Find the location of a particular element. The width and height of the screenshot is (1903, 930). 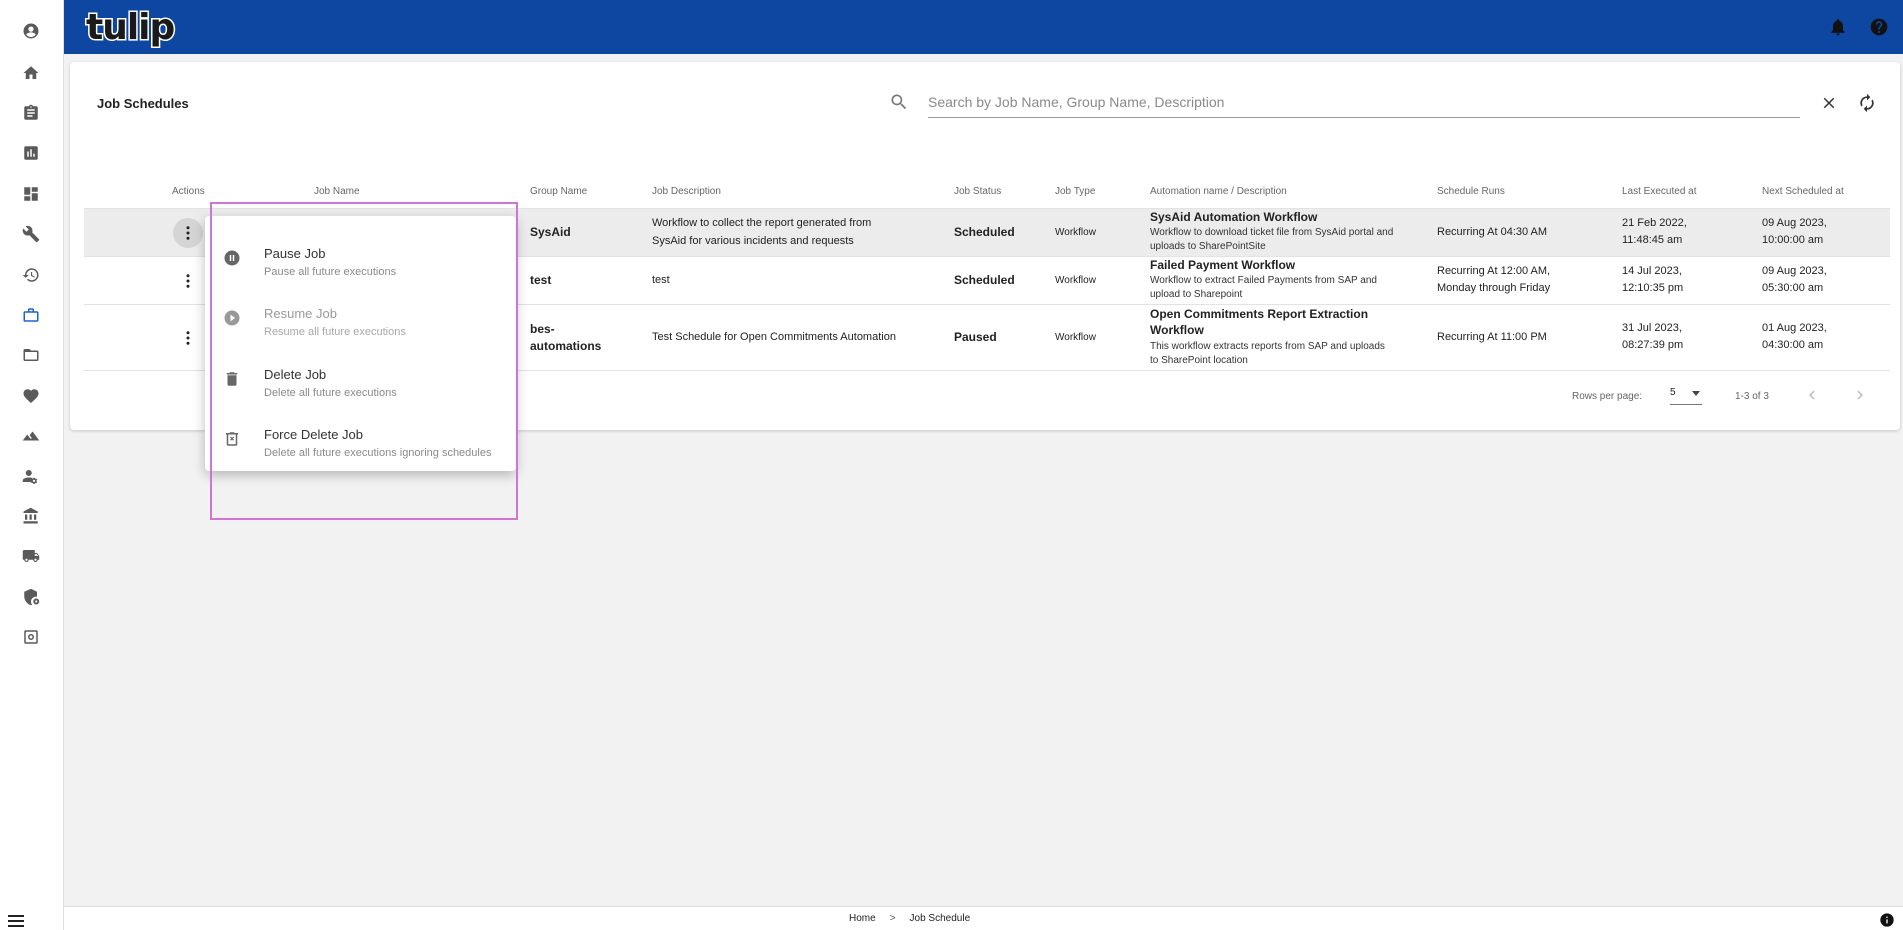

refresh-button is located at coordinates (1867, 103).